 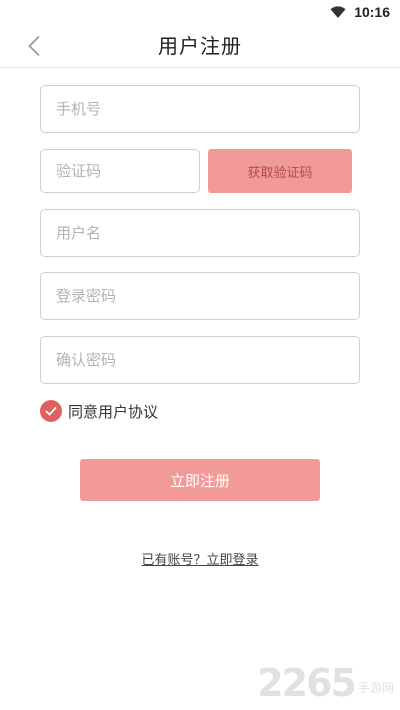 What do you see at coordinates (113, 411) in the screenshot?
I see `agreement-label: 同意用户协议` at bounding box center [113, 411].